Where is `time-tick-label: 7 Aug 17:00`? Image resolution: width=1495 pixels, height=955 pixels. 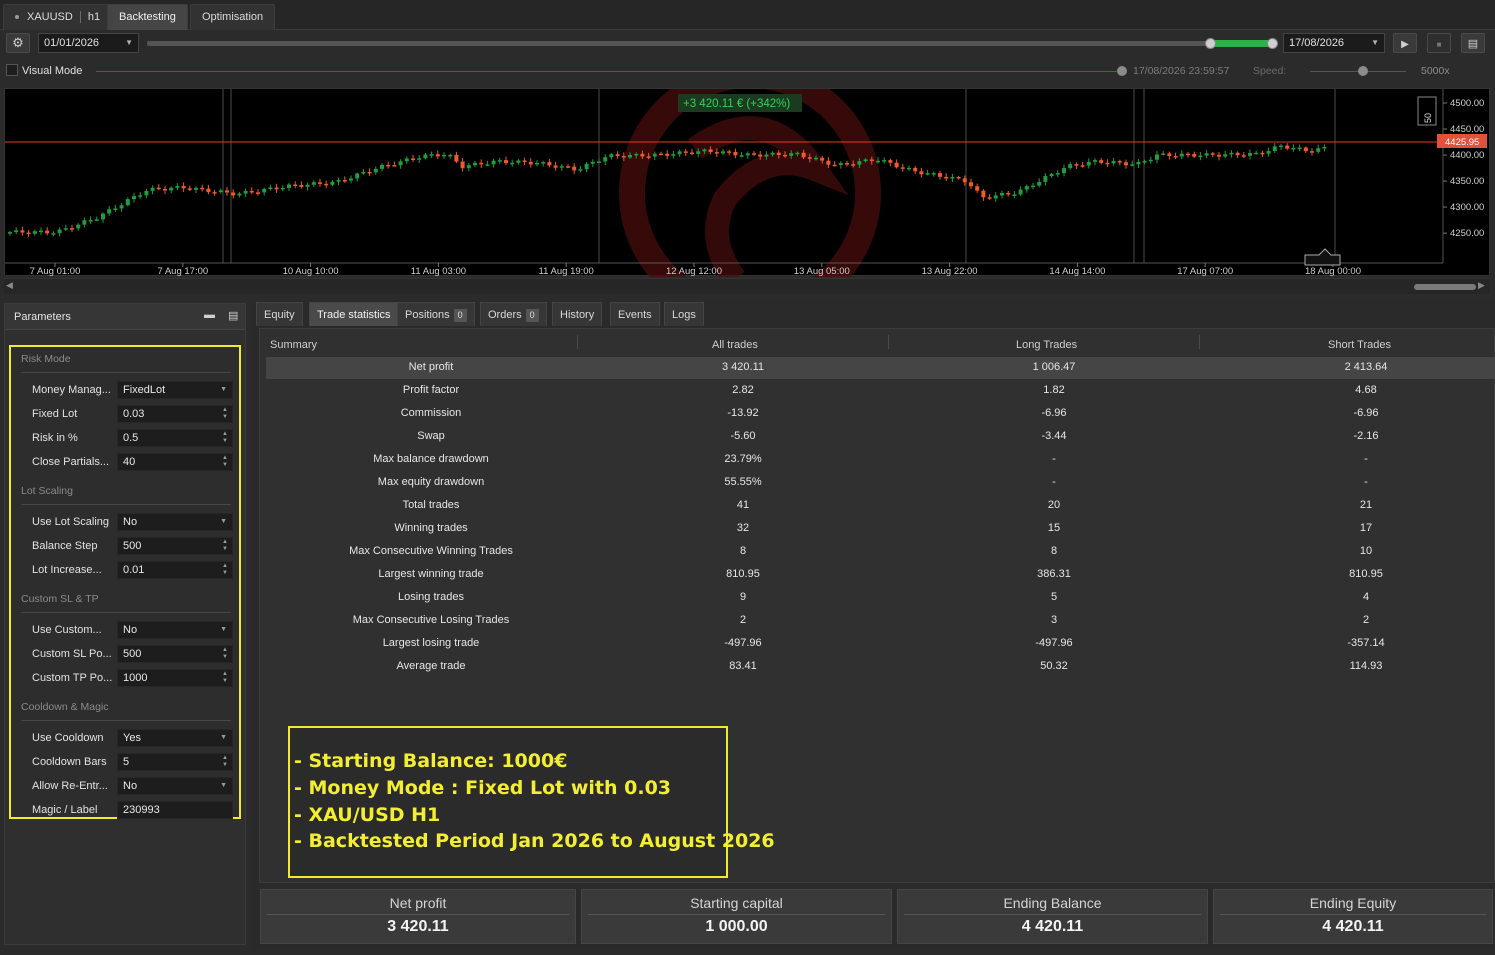 time-tick-label: 7 Aug 17:00 is located at coordinates (182, 271).